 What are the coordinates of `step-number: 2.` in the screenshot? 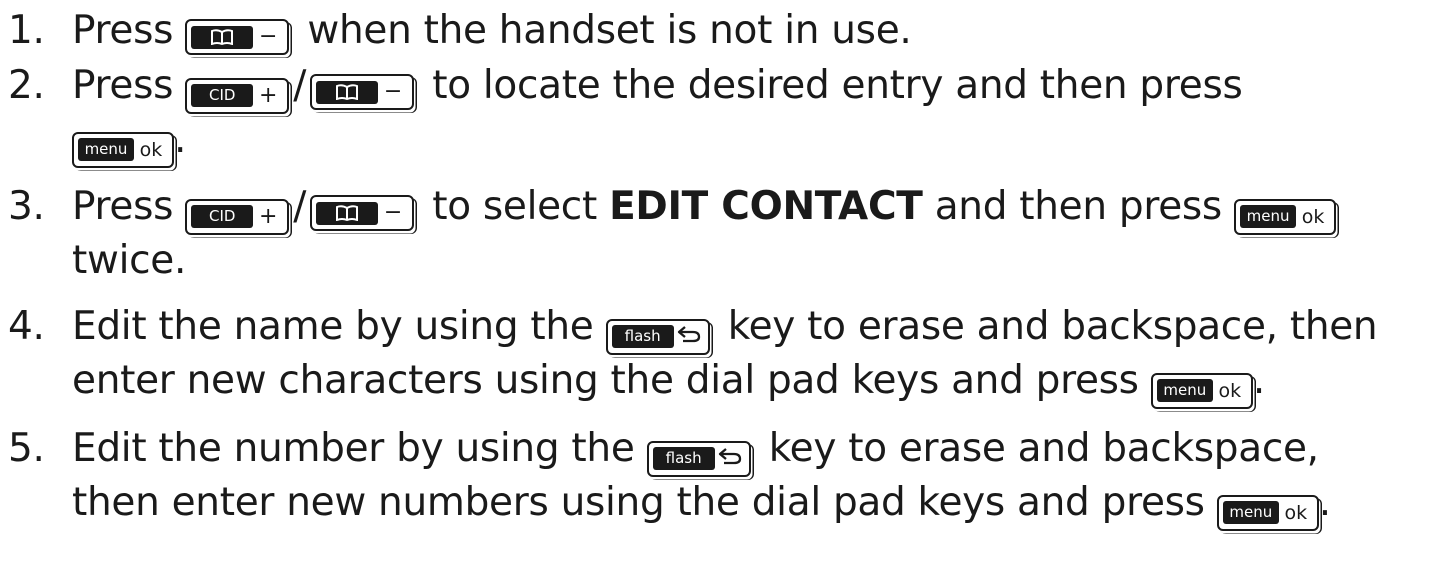 It's located at (26, 85).